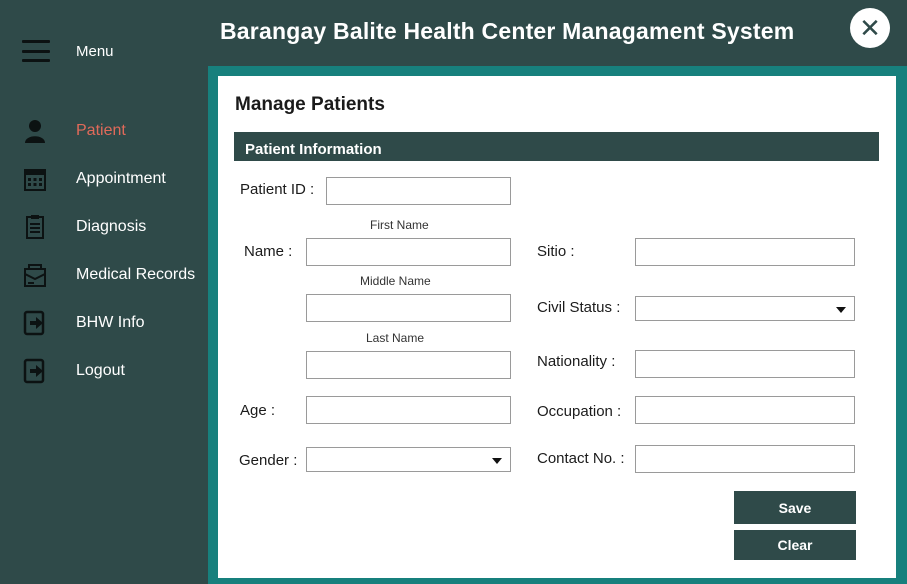  I want to click on sidebar-item-label: Diagnosis, so click(111, 226).